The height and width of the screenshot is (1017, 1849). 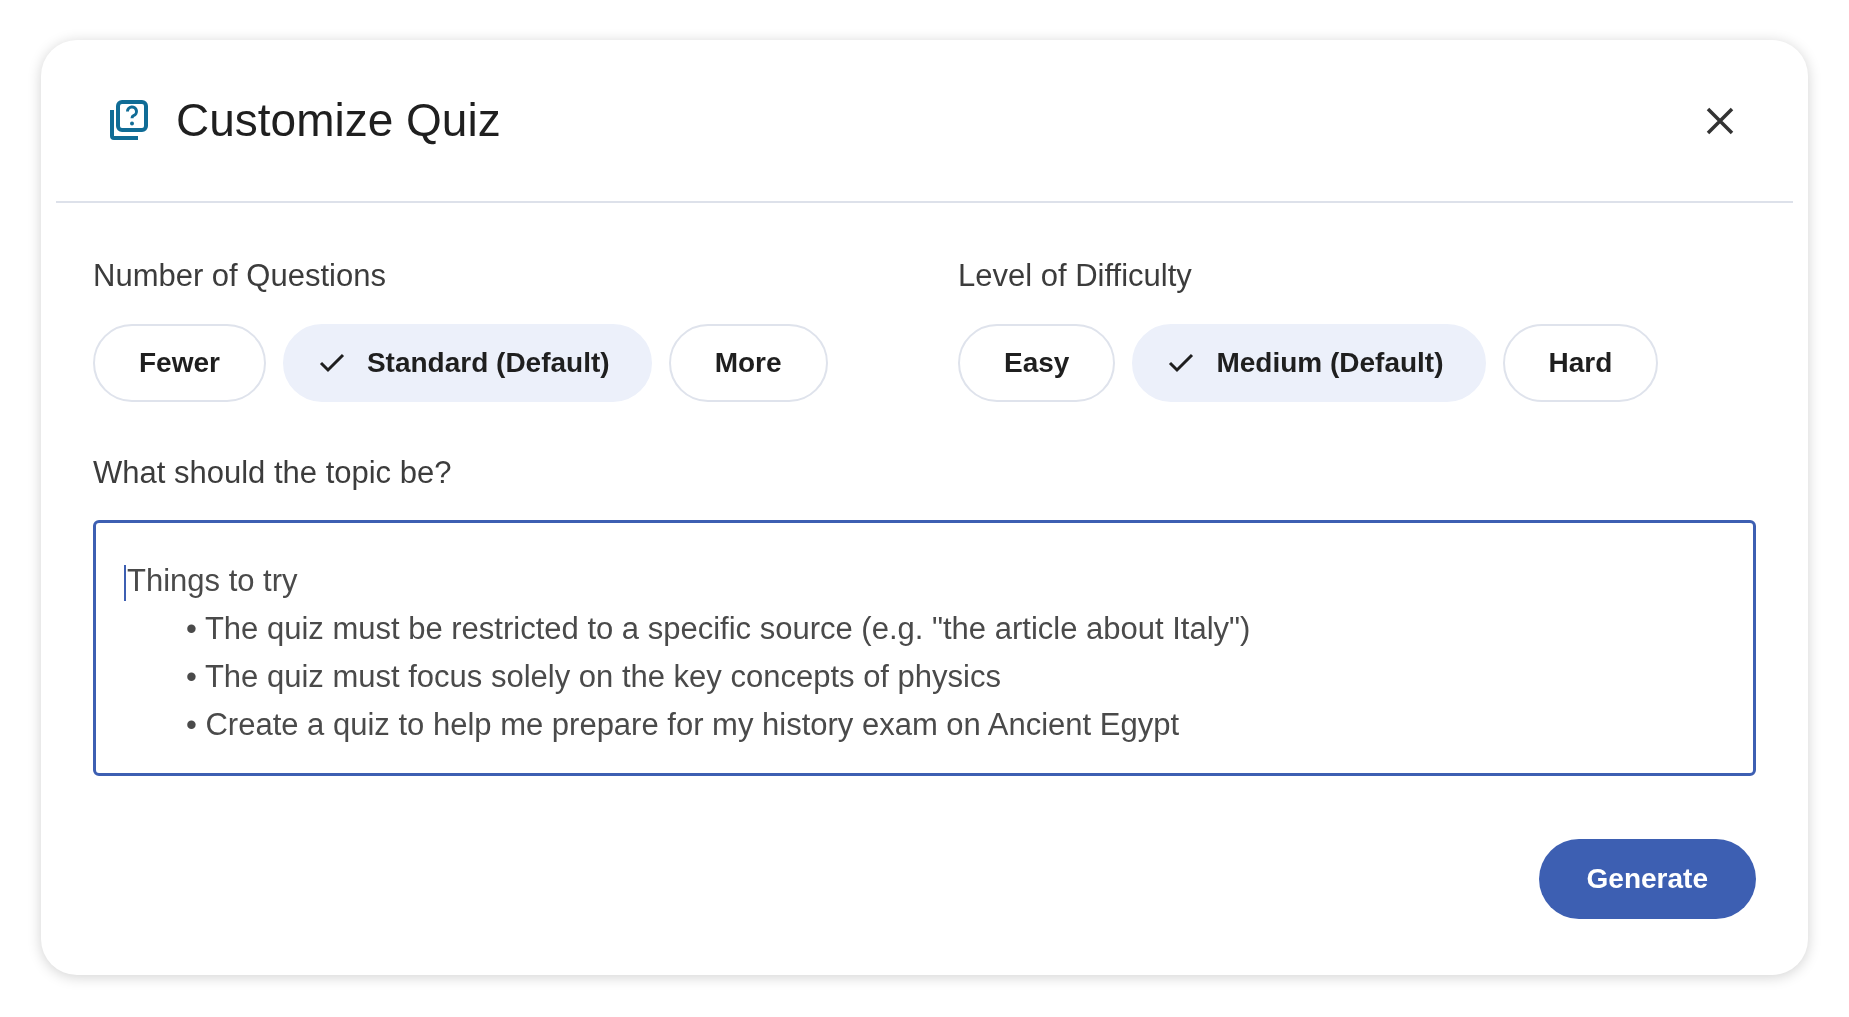 What do you see at coordinates (338, 120) in the screenshot?
I see `dialog-title: Customize Quiz` at bounding box center [338, 120].